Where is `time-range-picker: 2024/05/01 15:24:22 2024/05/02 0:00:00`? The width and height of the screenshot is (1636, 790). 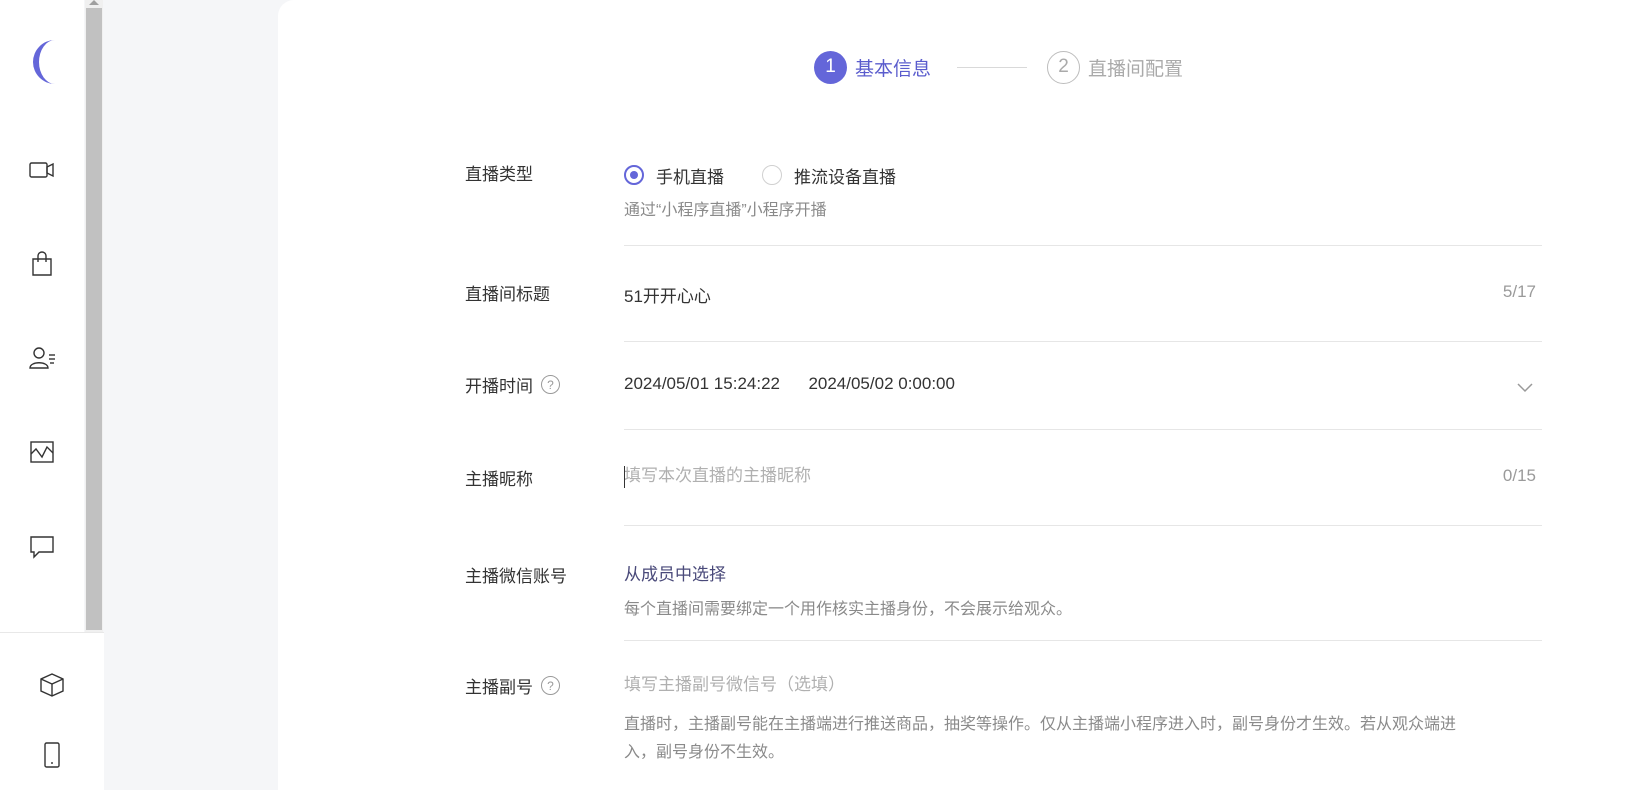 time-range-picker: 2024/05/01 15:24:22 2024/05/02 0:00:00 is located at coordinates (1083, 386).